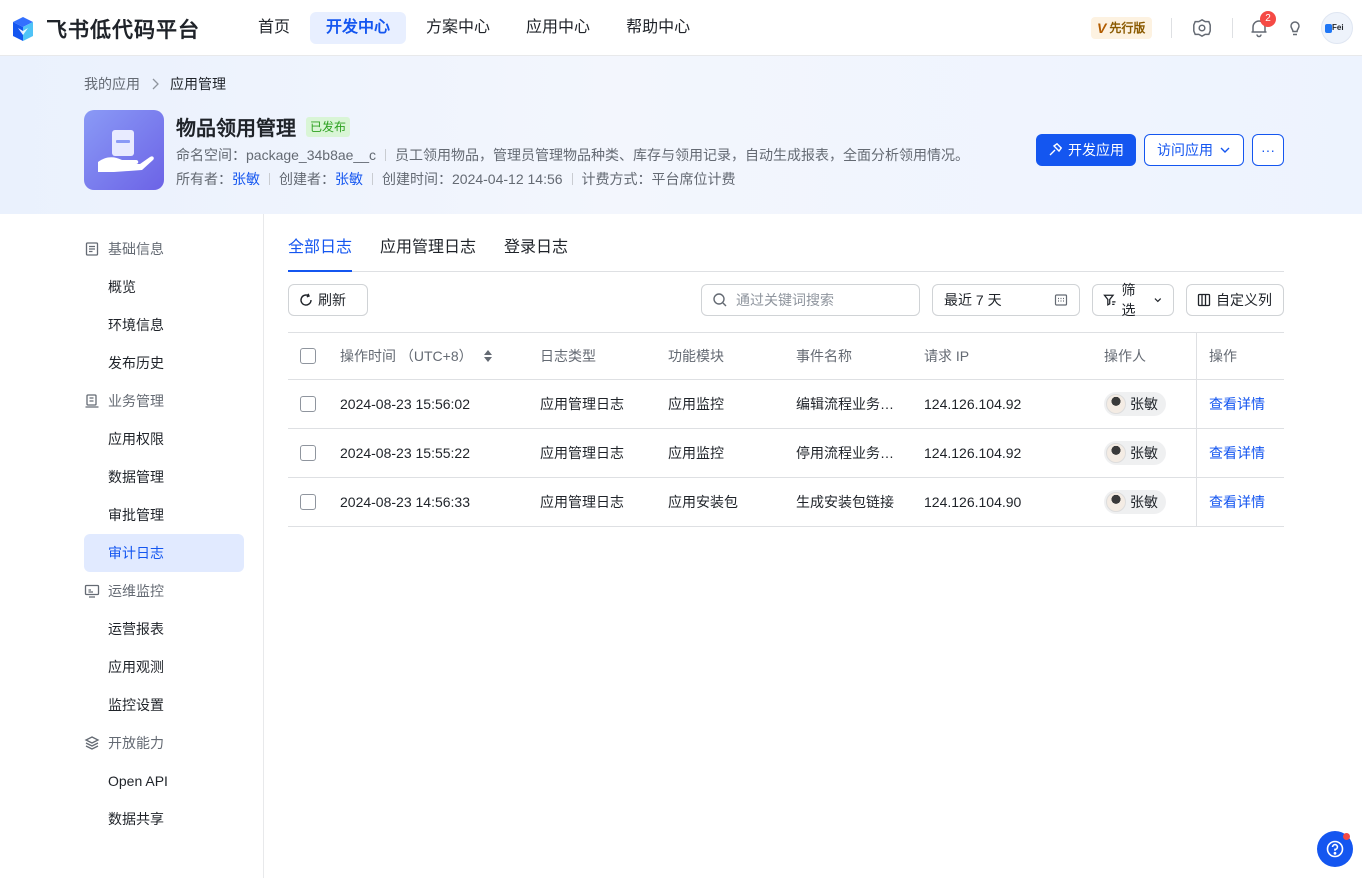 The width and height of the screenshot is (1362, 878). What do you see at coordinates (349, 179) in the screenshot?
I see `creator-link: 张敏` at bounding box center [349, 179].